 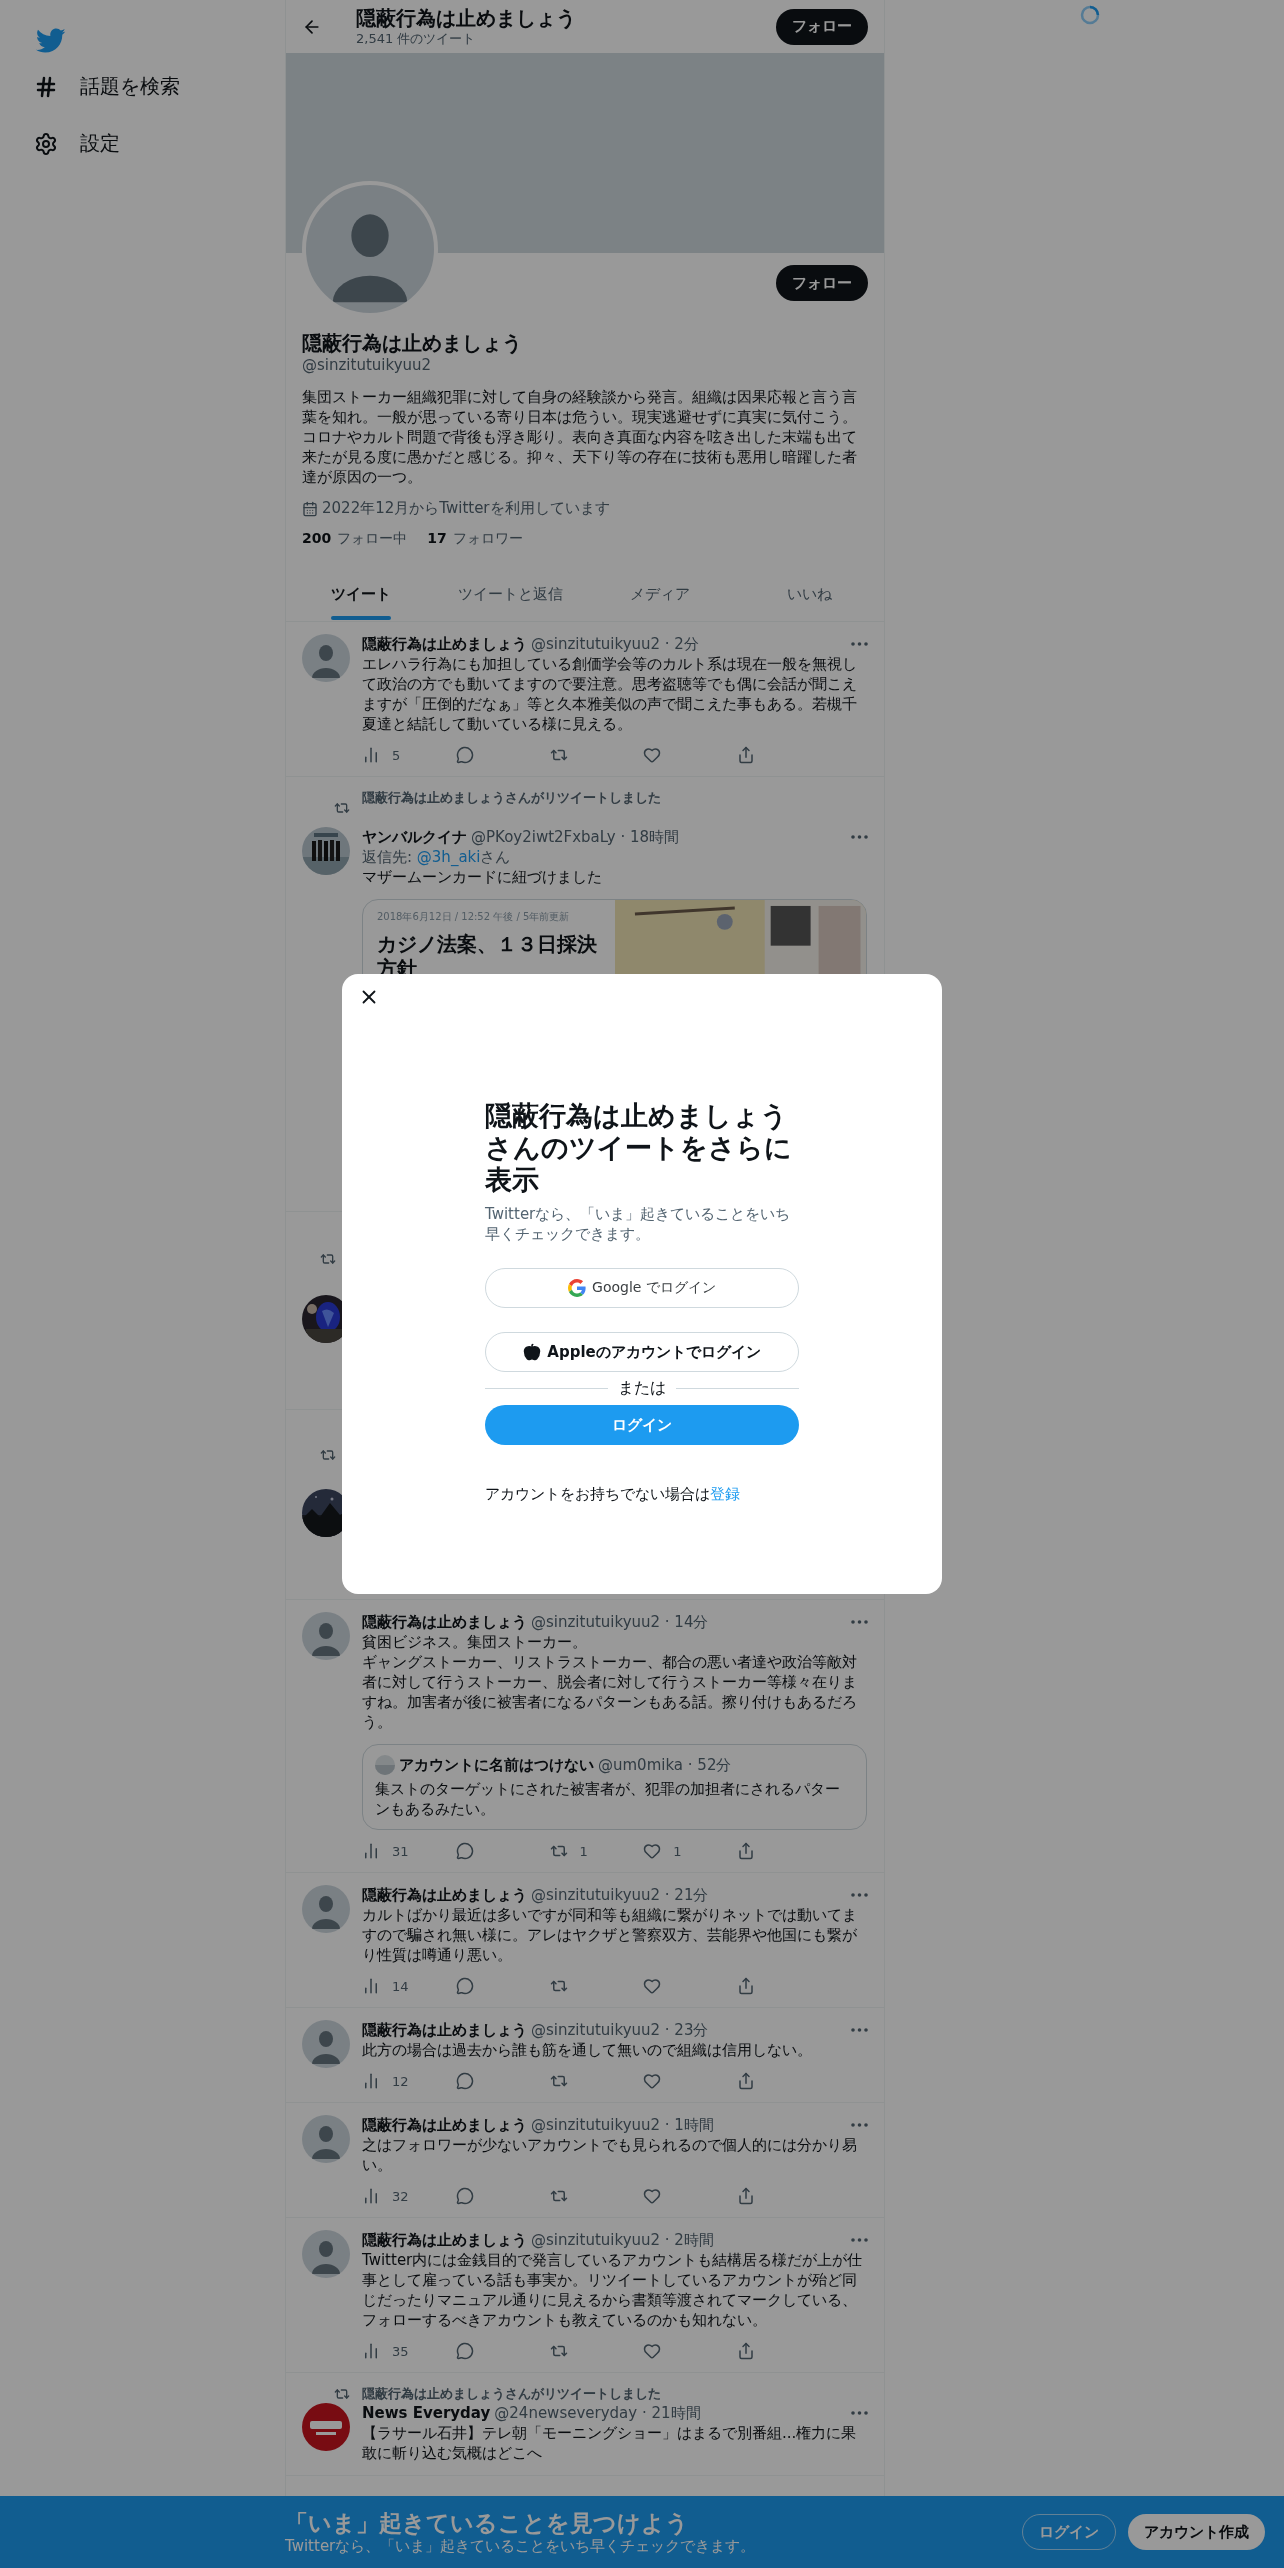 I want to click on quoted-tweet: アカウントに名前はつけない @um0mika · 52分 集ストのターゲットにされた被害者が、犯罪の加担者にされるパターンもあるみたい。, so click(x=614, y=1787).